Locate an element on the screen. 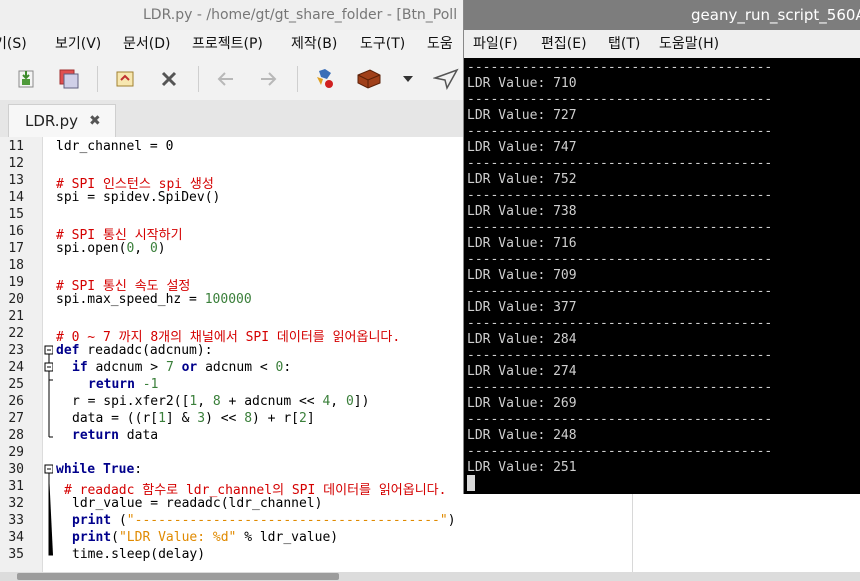  terminal-ldr-value-line: LDR Value: 716 is located at coordinates (522, 243).